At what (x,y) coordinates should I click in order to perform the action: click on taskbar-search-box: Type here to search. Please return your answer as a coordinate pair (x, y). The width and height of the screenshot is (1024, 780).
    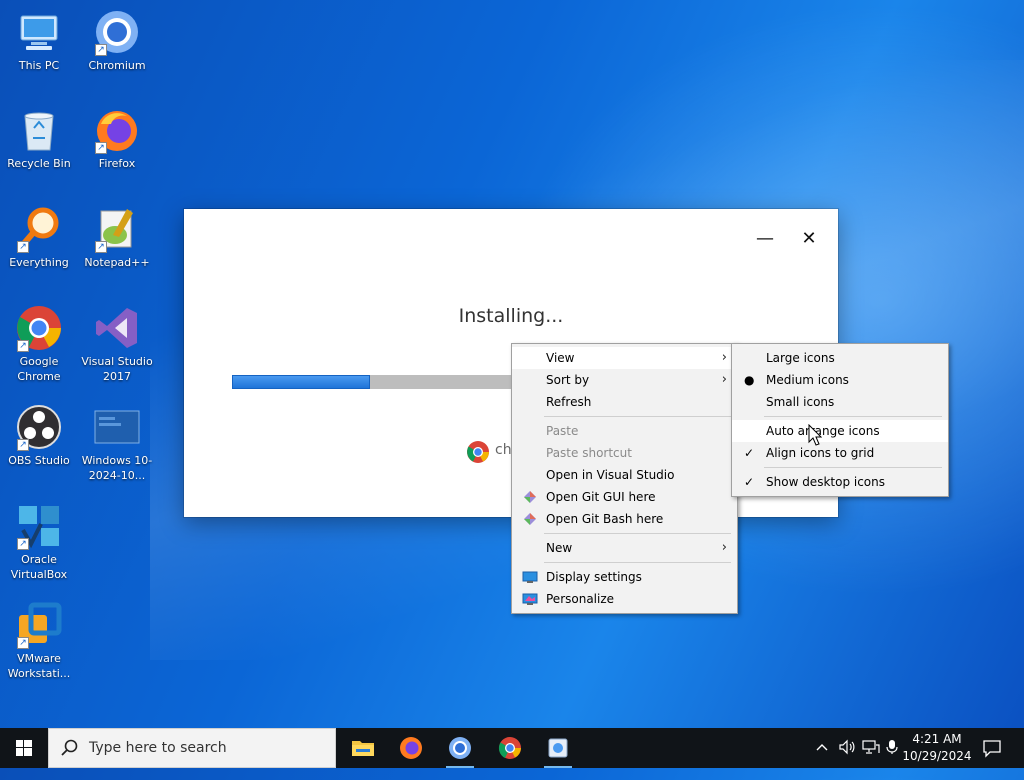
    Looking at the image, I should click on (192, 748).